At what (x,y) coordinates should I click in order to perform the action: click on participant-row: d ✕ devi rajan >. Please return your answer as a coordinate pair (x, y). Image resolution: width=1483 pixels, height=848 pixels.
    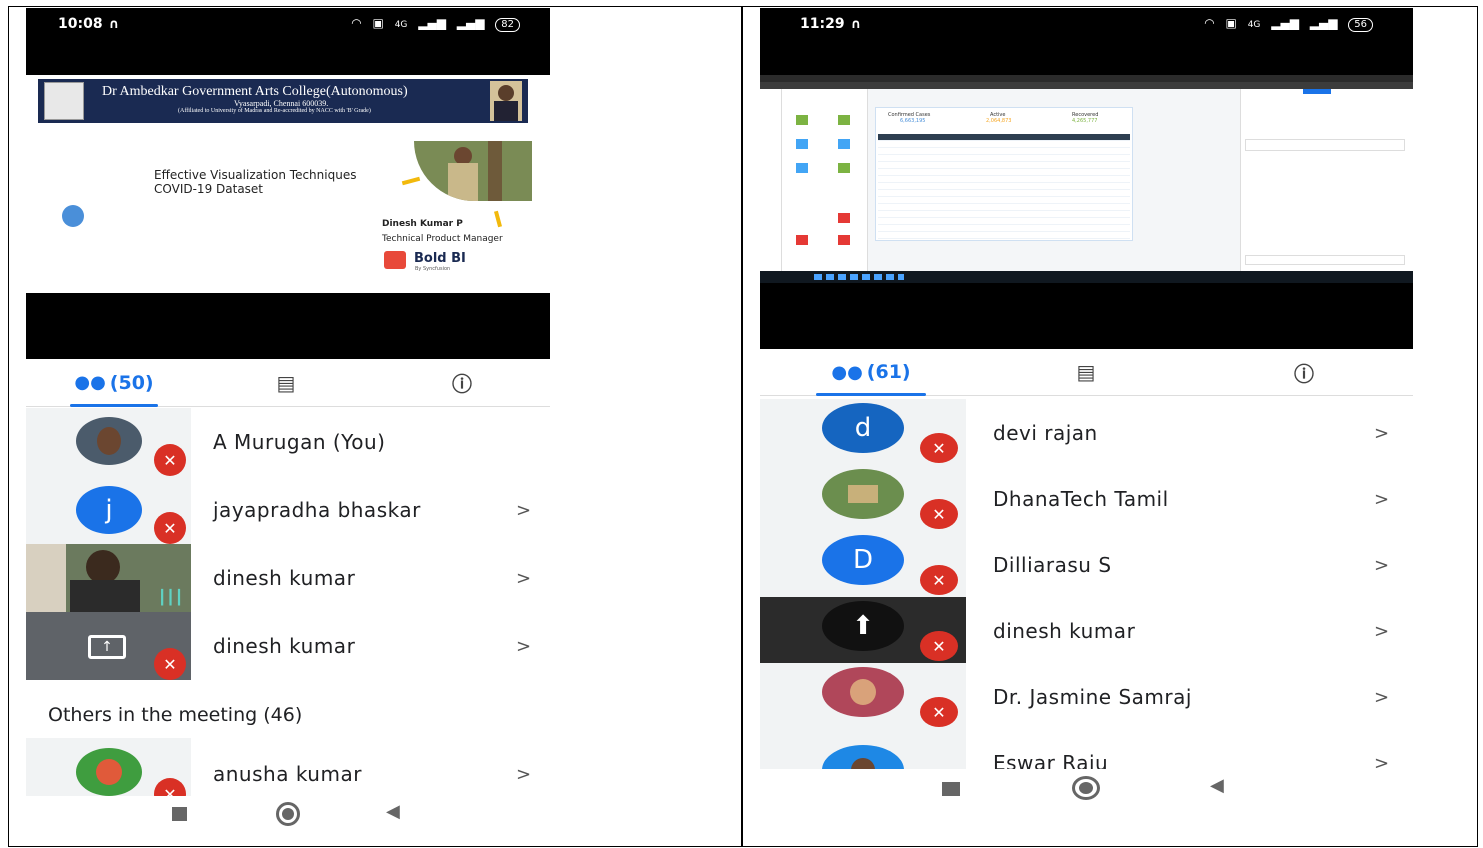
    Looking at the image, I should click on (1086, 432).